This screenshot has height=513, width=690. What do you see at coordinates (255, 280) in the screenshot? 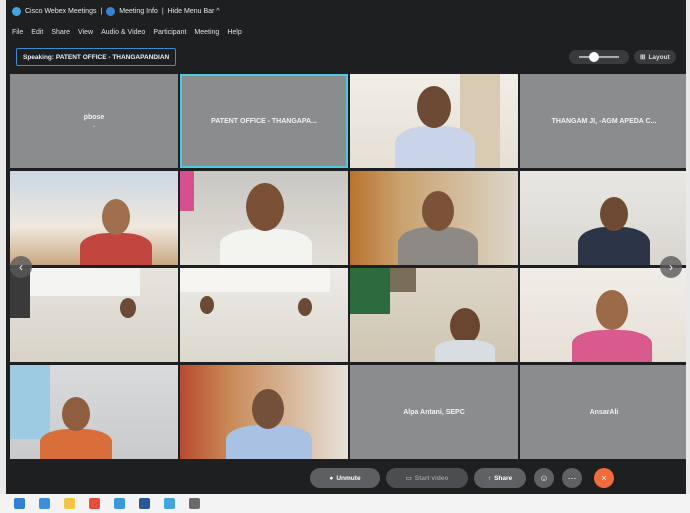
I see `conference-table` at bounding box center [255, 280].